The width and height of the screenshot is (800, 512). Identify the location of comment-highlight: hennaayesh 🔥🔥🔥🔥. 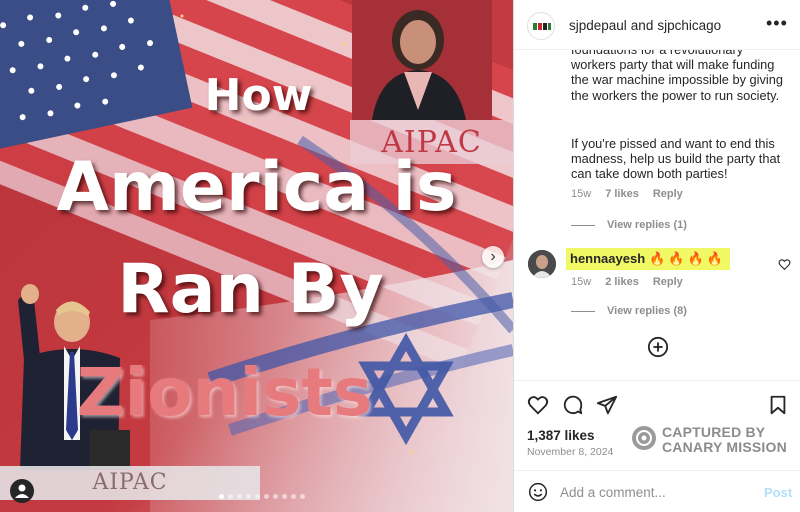
(648, 259).